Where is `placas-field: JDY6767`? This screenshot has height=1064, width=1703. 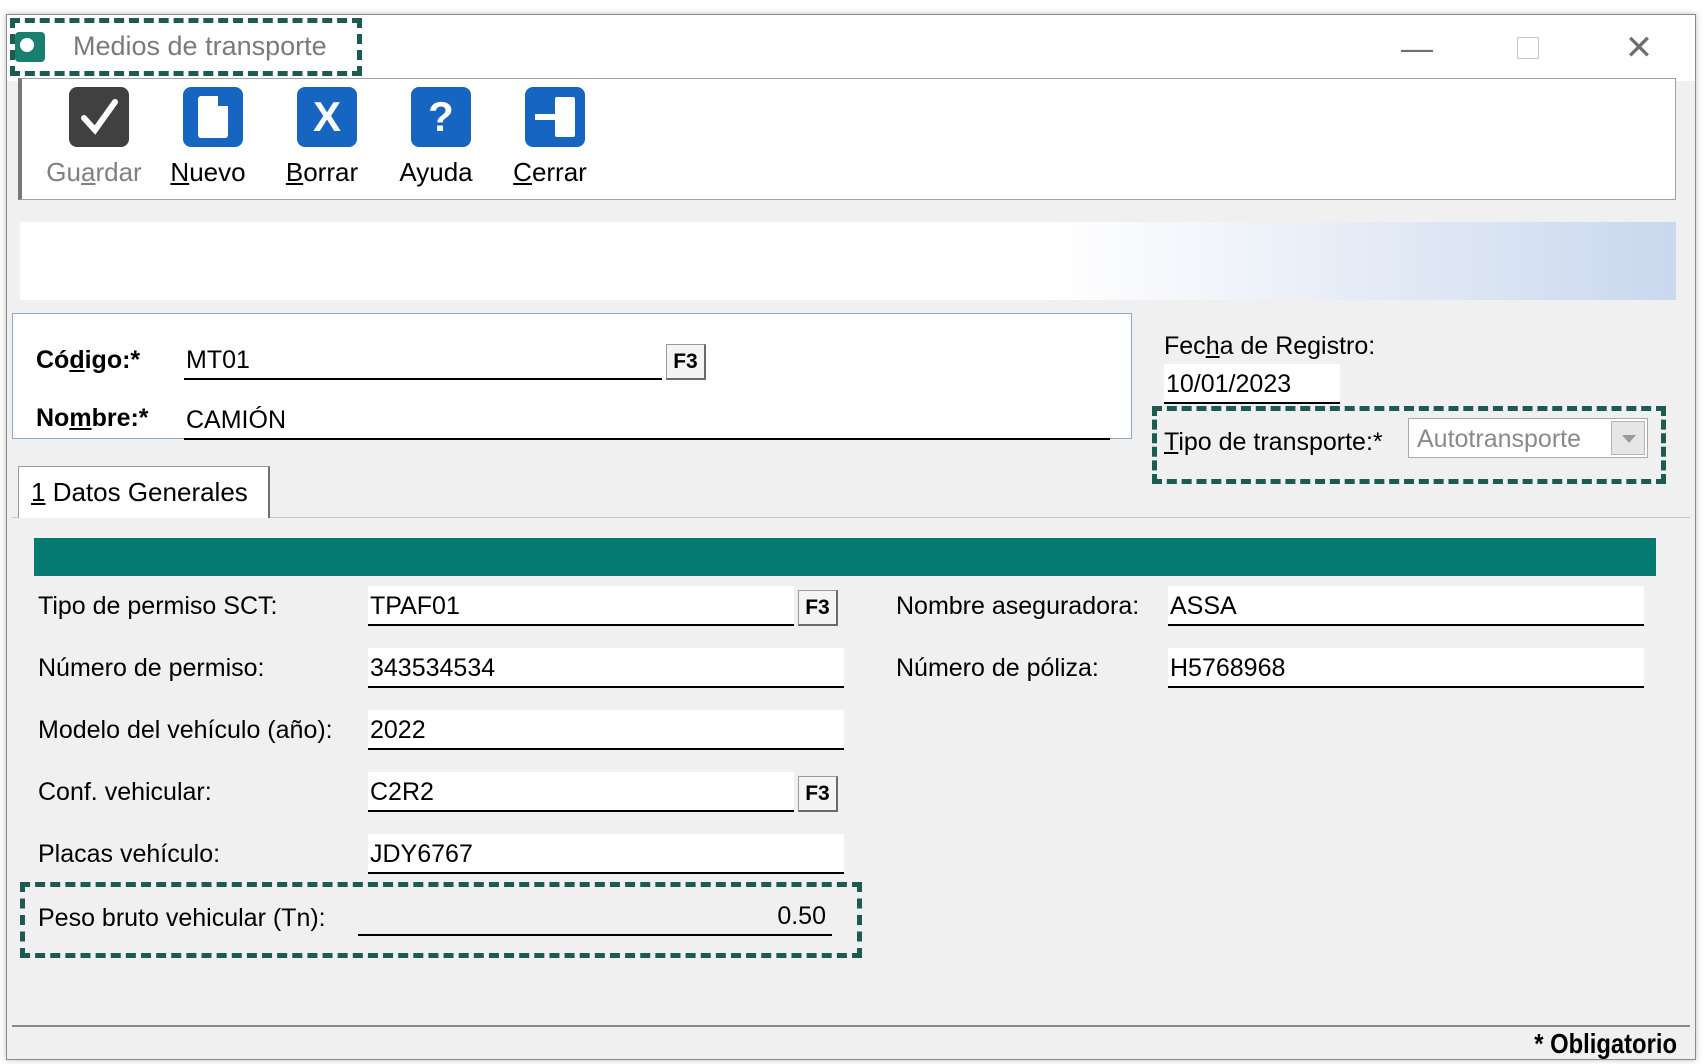 placas-field: JDY6767 is located at coordinates (606, 854).